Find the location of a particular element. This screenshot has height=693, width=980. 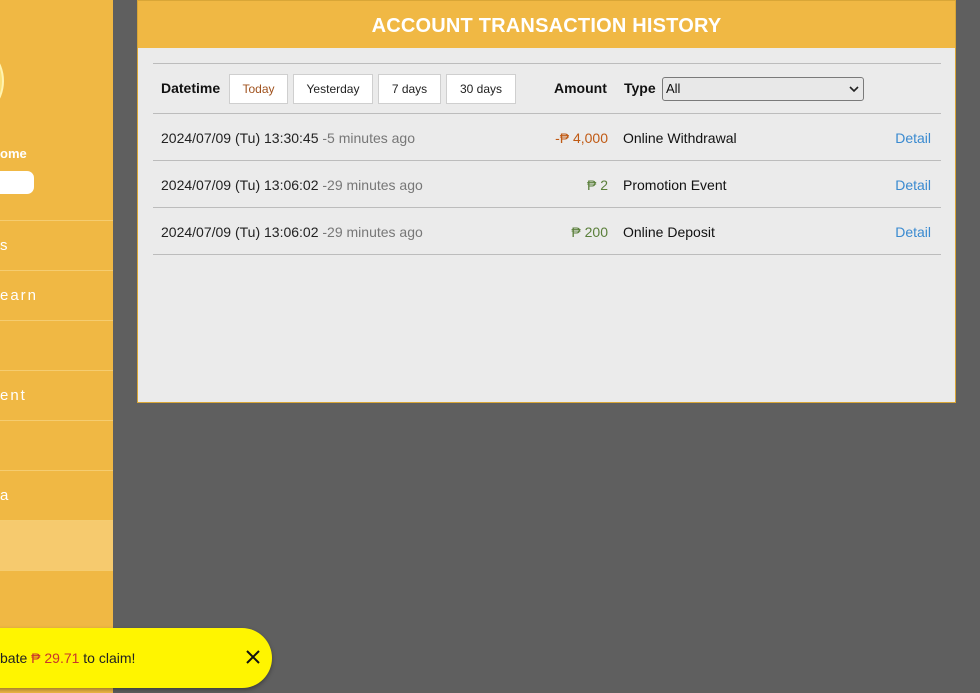

sidebar: ome s earn ent a is located at coordinates (56, 346).